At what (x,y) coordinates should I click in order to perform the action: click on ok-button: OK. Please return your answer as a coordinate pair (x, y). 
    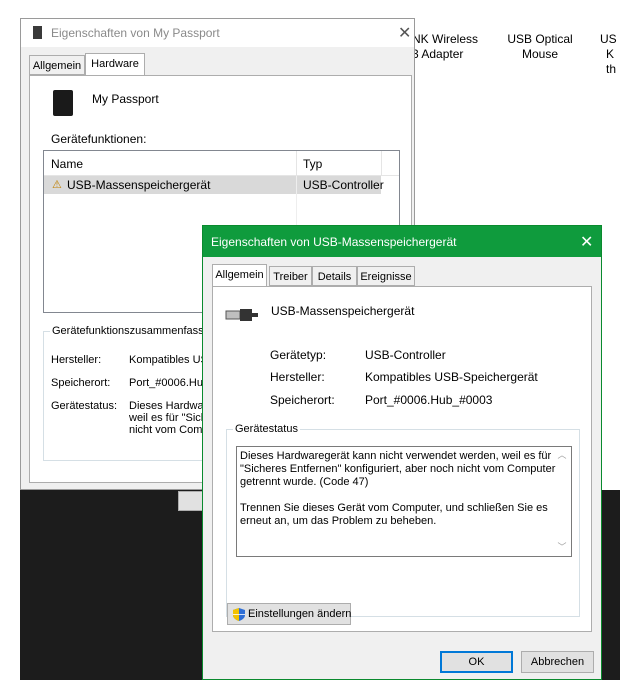
    Looking at the image, I should click on (476, 662).